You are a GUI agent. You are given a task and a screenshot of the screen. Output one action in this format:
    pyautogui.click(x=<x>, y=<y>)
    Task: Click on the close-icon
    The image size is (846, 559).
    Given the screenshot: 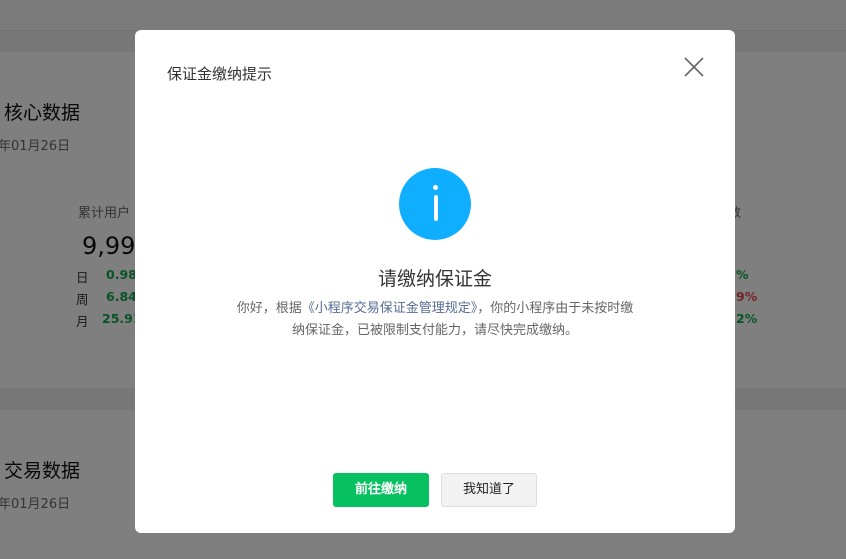 What is the action you would take?
    pyautogui.click(x=694, y=67)
    